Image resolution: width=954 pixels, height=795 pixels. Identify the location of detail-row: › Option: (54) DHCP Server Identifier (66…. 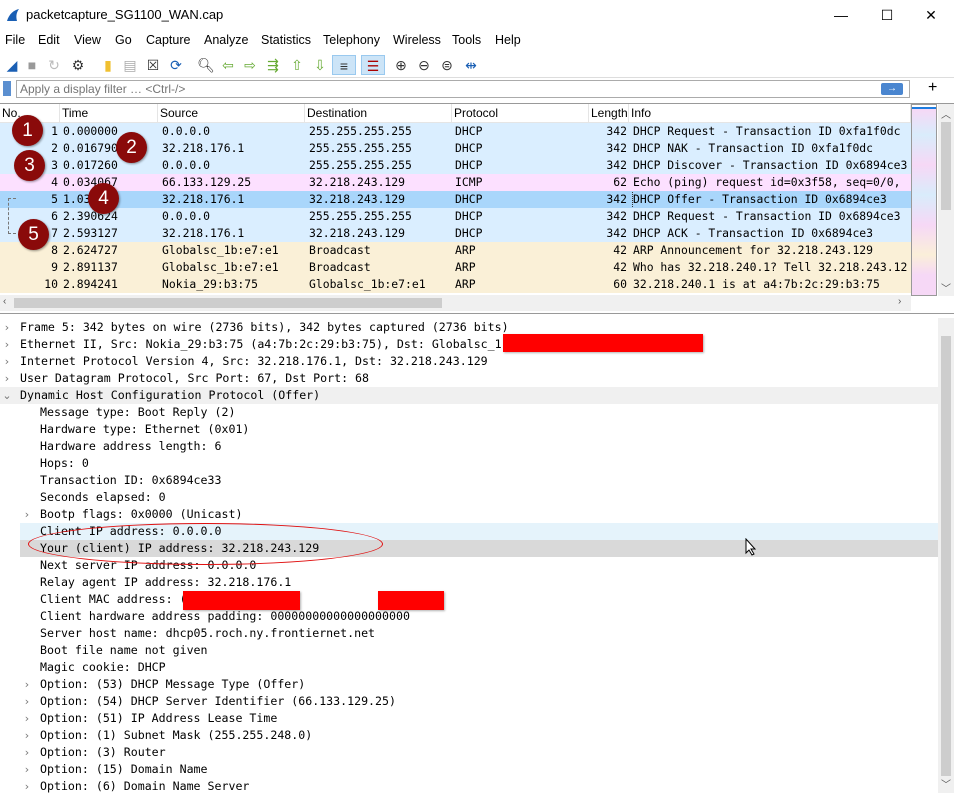
(469, 701).